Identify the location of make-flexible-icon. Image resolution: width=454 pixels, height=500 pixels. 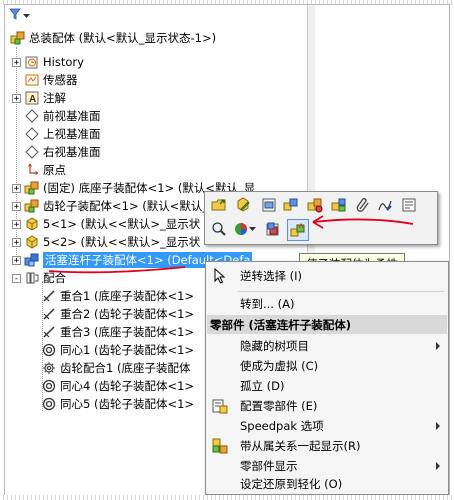
(298, 230).